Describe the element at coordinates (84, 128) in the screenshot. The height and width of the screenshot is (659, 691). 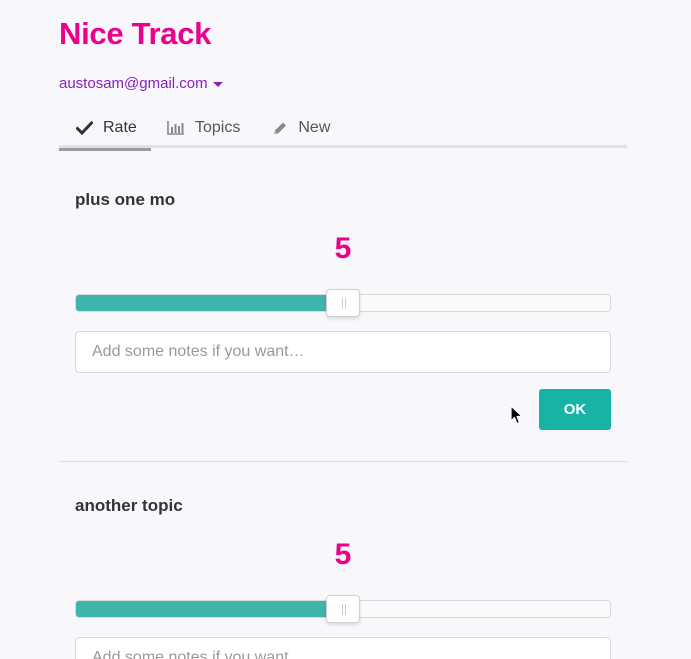
I see `check-icon` at that location.